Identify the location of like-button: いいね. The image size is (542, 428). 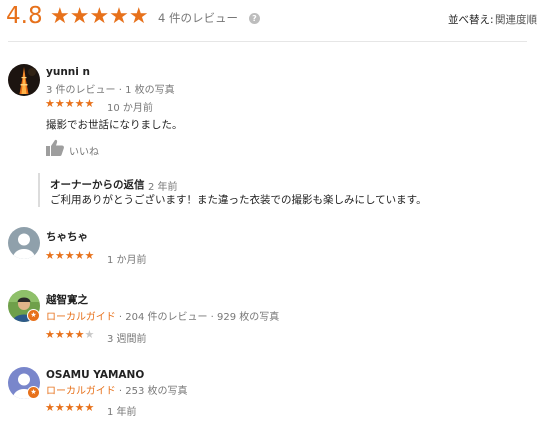
(84, 150).